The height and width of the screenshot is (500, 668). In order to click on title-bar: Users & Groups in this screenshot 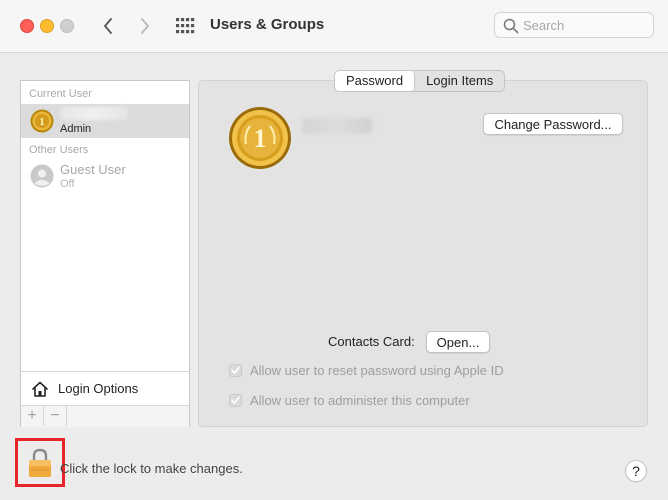, I will do `click(334, 26)`.